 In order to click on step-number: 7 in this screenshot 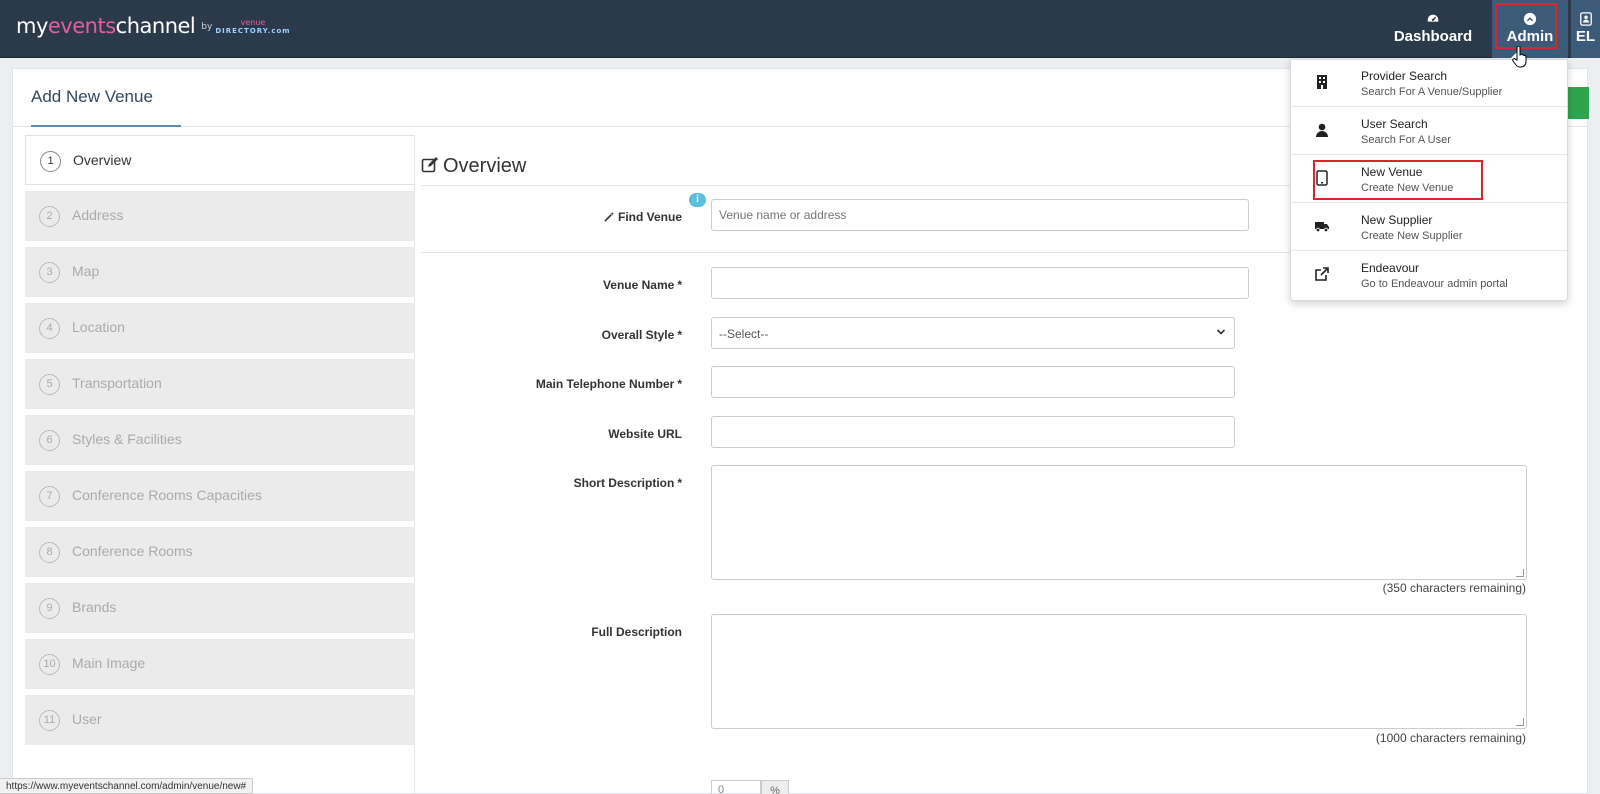, I will do `click(49, 496)`.